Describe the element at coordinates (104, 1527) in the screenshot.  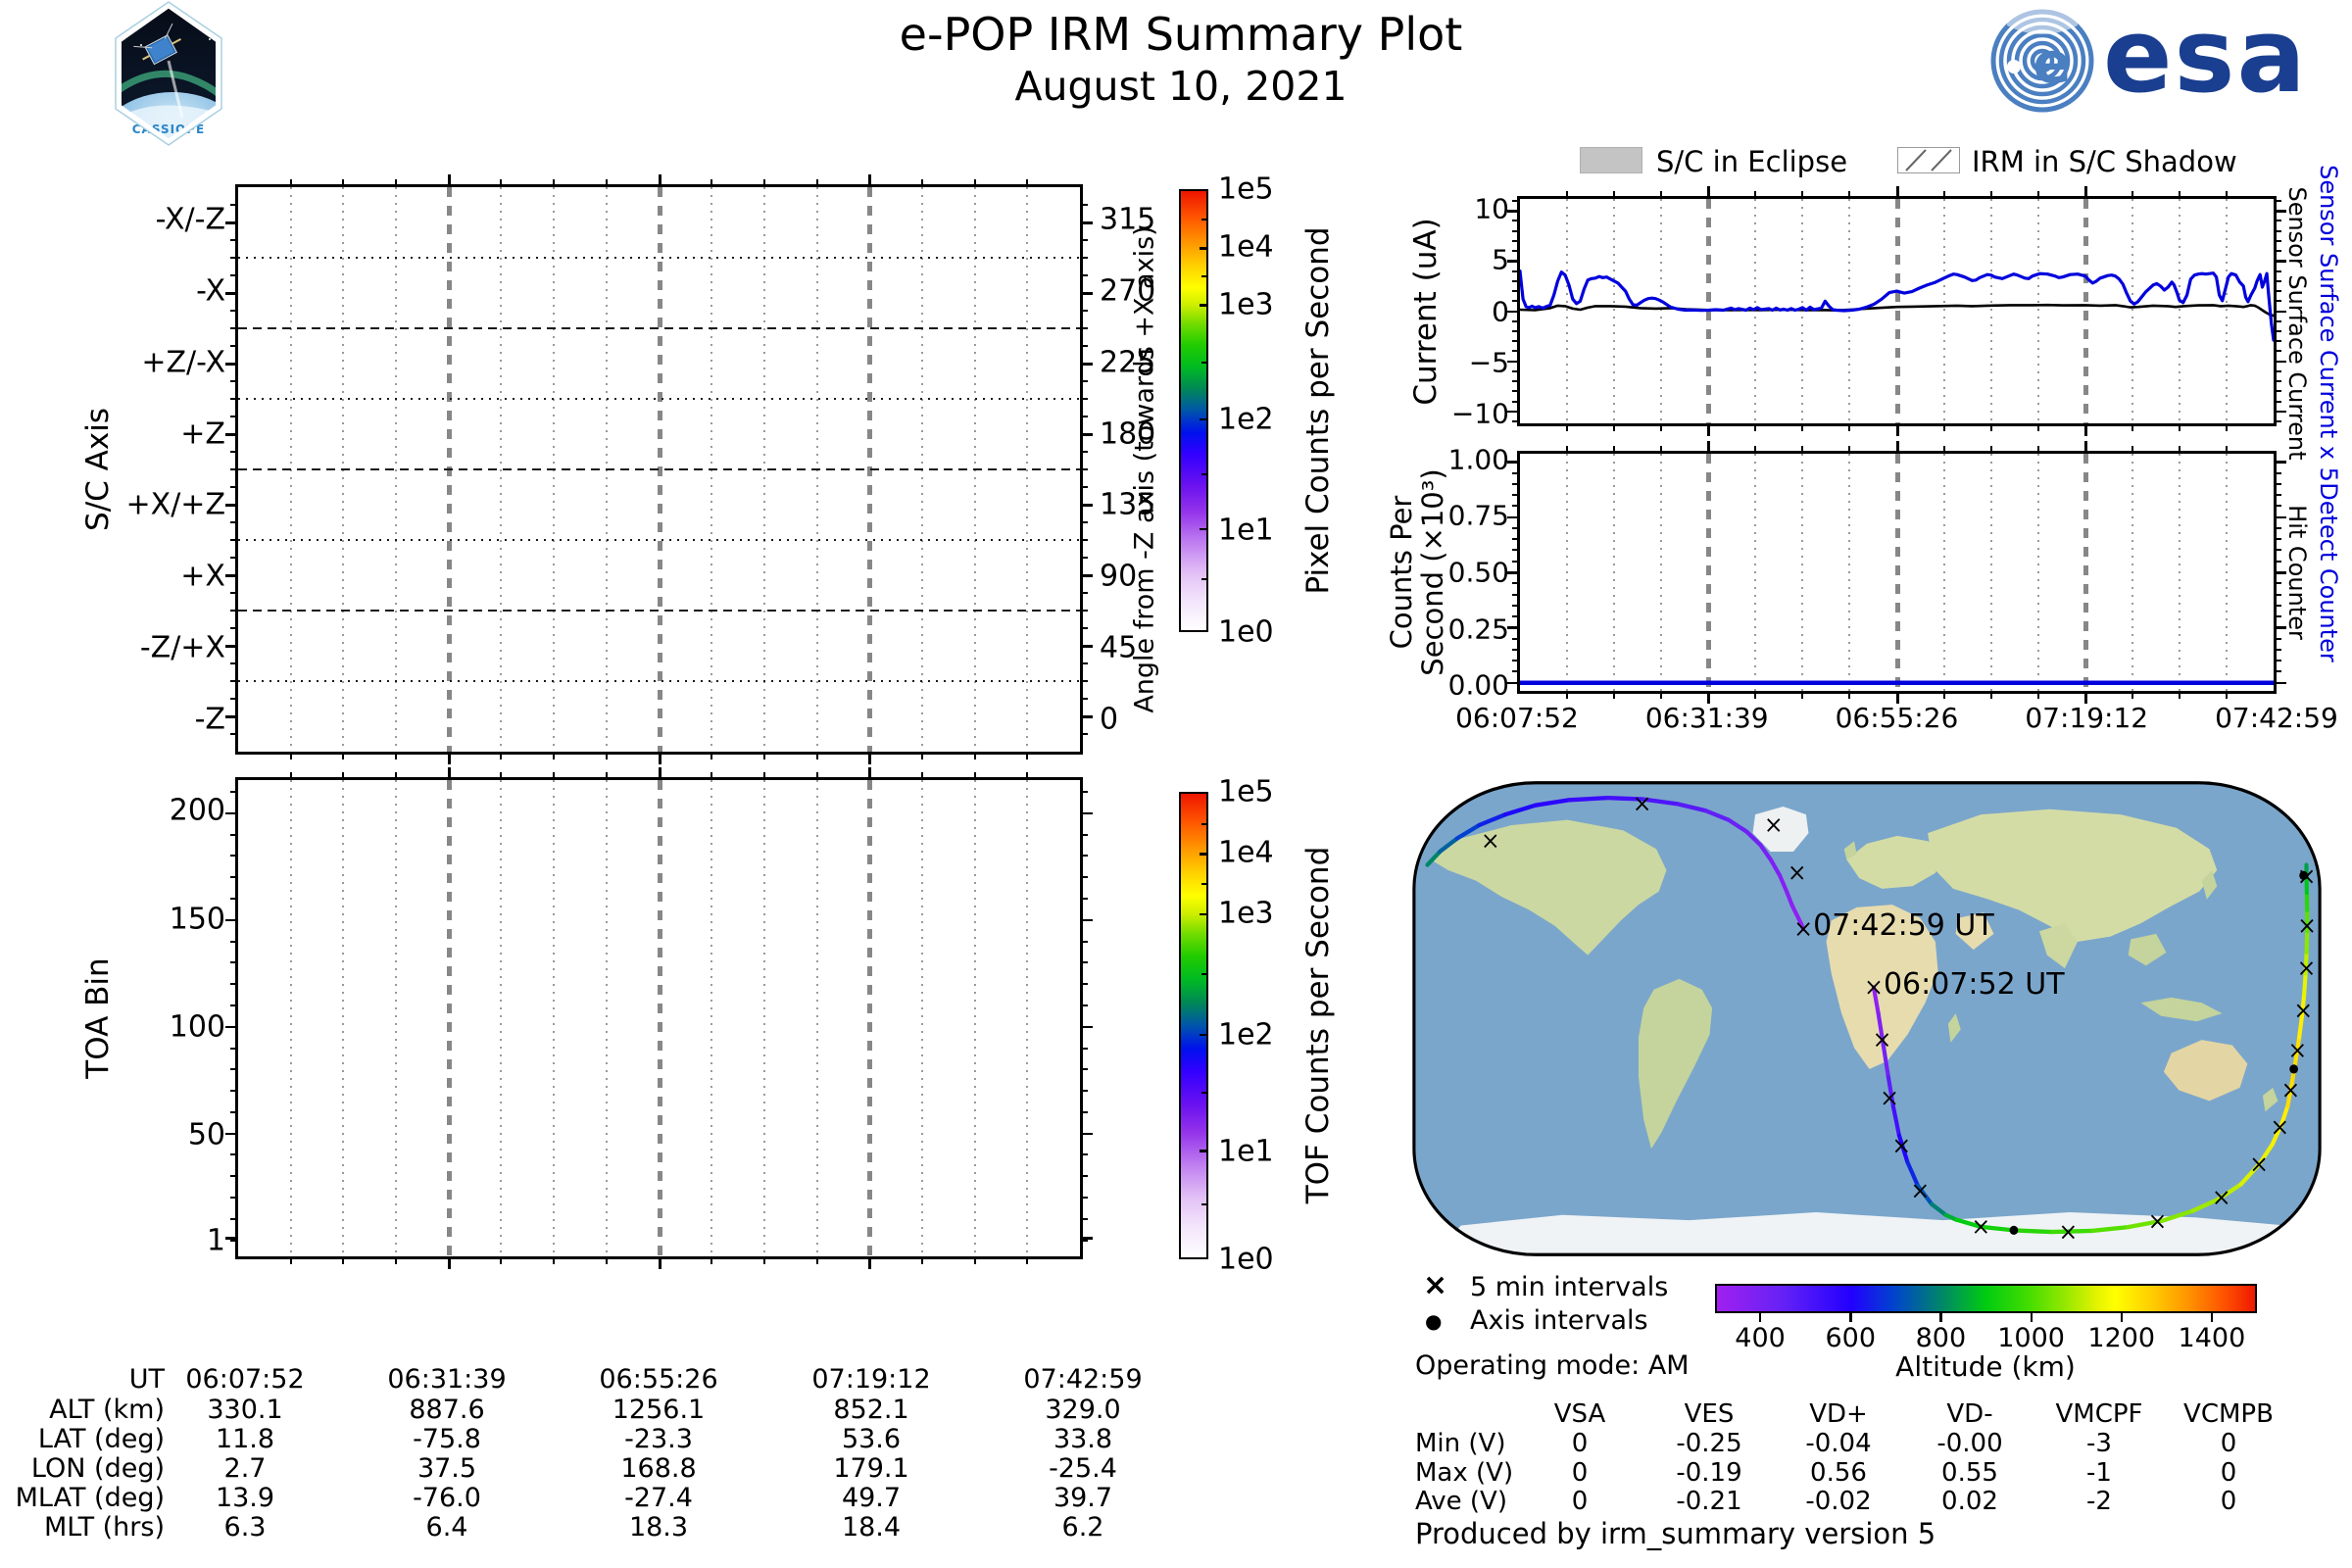
I see `ephemeris-row-label: MLT (hrs)` at that location.